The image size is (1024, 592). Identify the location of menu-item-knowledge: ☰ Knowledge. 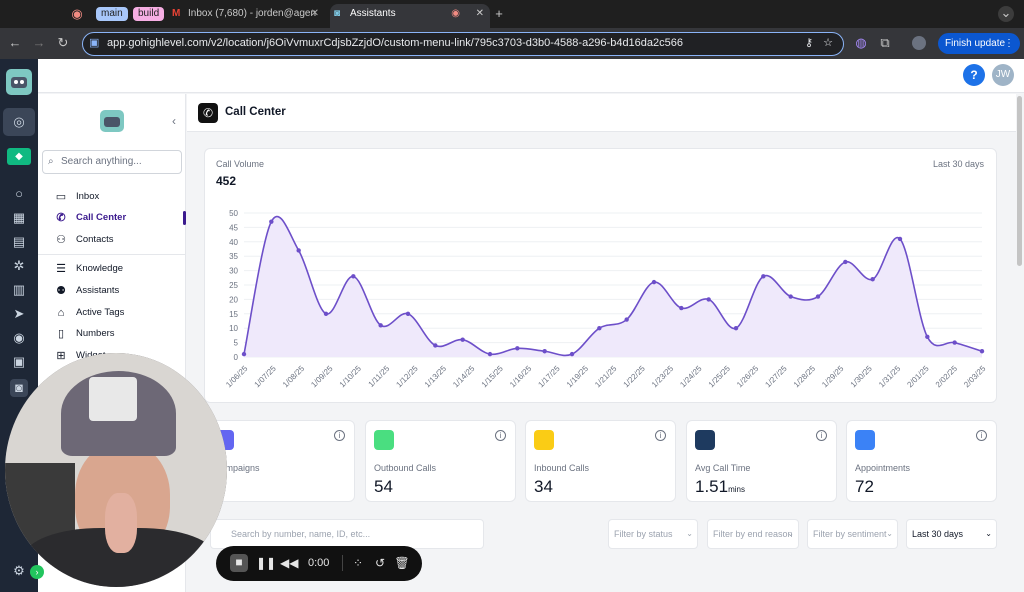
(88, 269).